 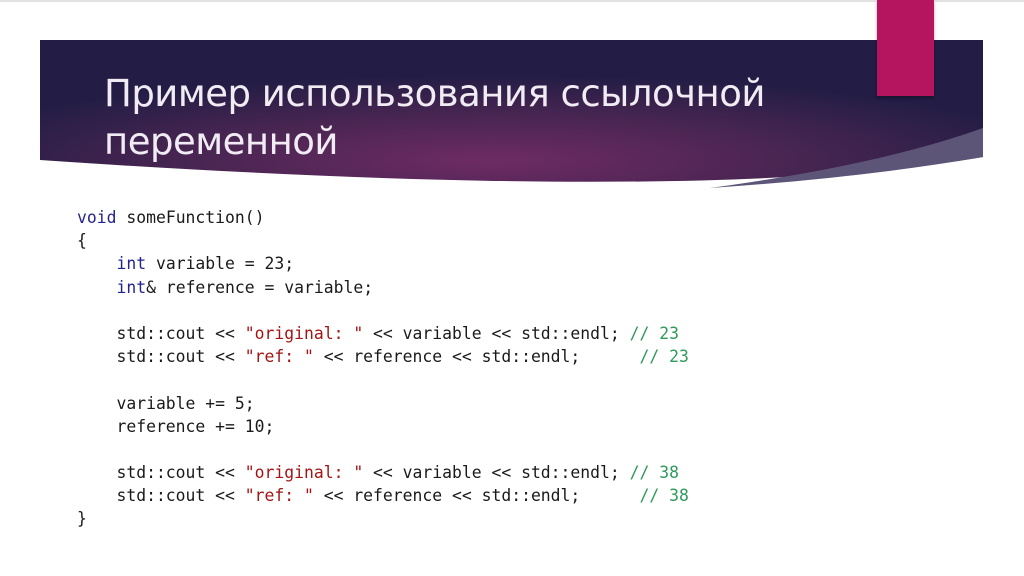 I want to click on code-line: int& reference = variable;, so click(x=383, y=287).